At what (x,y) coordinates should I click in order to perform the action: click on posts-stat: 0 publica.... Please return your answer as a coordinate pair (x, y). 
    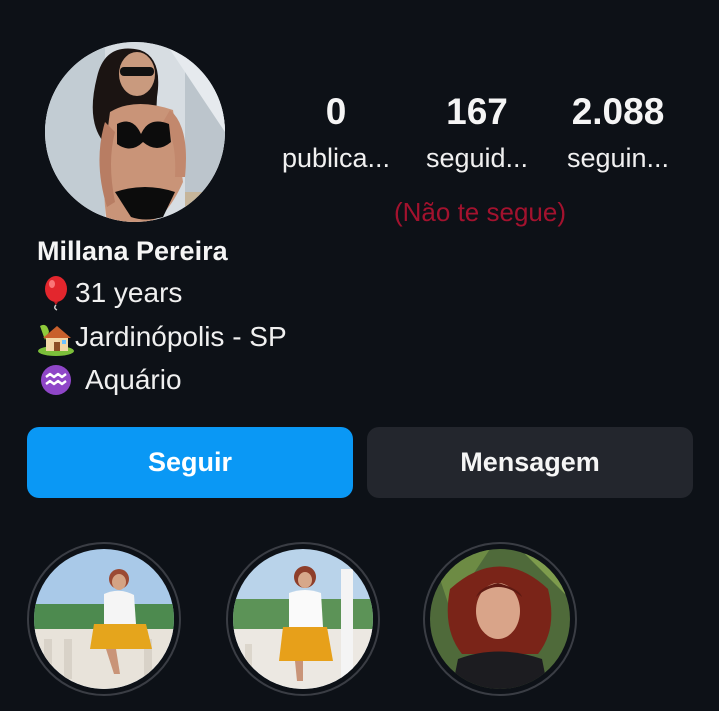
    Looking at the image, I should click on (336, 133).